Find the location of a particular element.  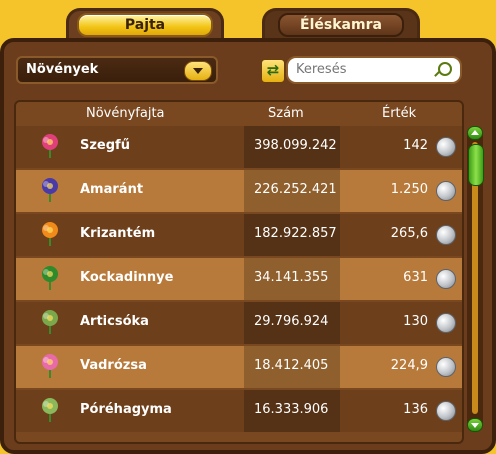

plant-count: 34.141.355 is located at coordinates (291, 277).